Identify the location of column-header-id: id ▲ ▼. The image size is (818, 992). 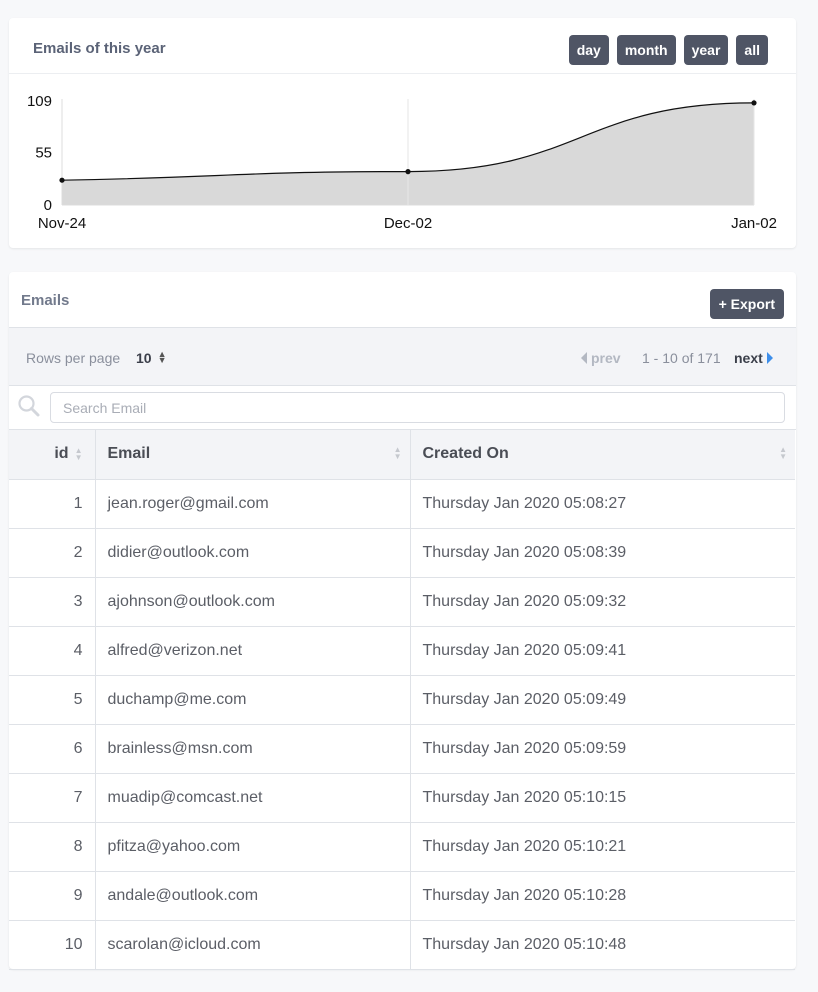
(52, 455).